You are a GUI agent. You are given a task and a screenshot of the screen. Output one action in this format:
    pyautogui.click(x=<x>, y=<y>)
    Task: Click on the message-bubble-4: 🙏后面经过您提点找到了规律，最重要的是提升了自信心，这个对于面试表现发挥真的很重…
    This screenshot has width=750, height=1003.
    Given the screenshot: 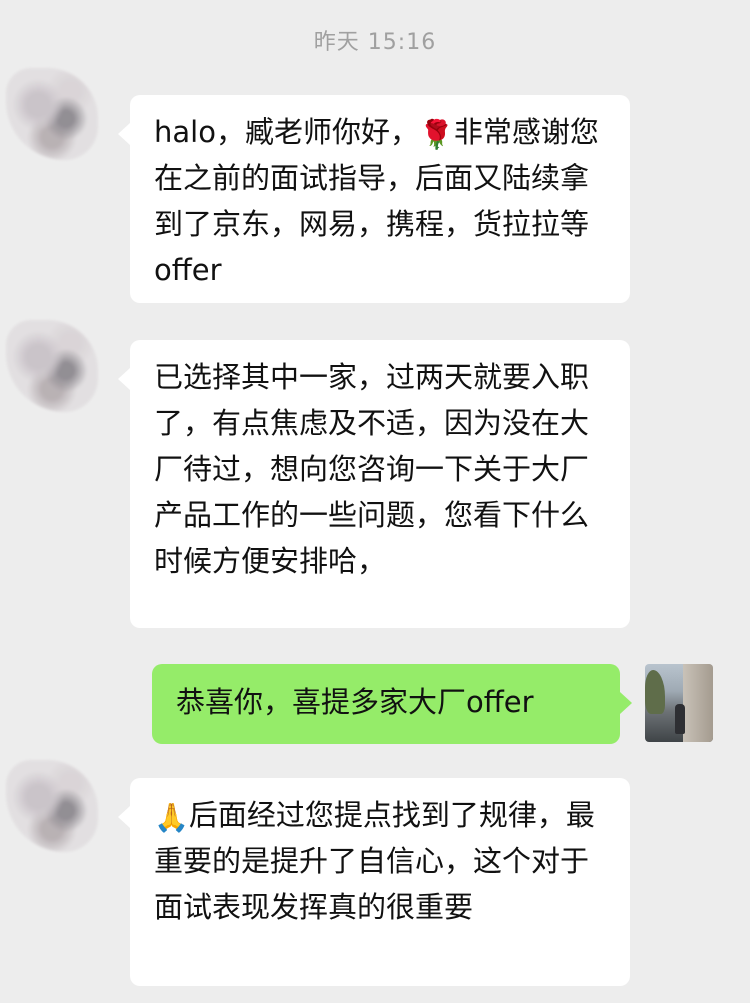 What is the action you would take?
    pyautogui.click(x=374, y=882)
    